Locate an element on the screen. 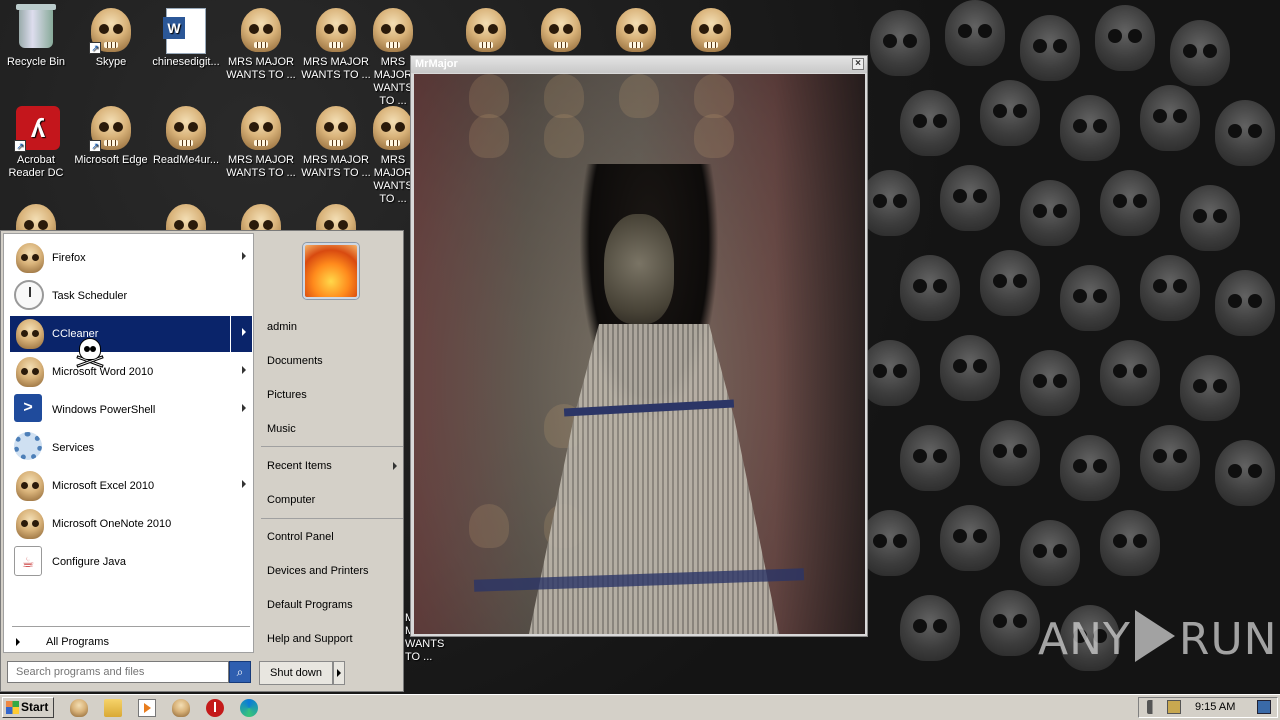  program-item-task-scheduler: Task Scheduler is located at coordinates (131, 296).